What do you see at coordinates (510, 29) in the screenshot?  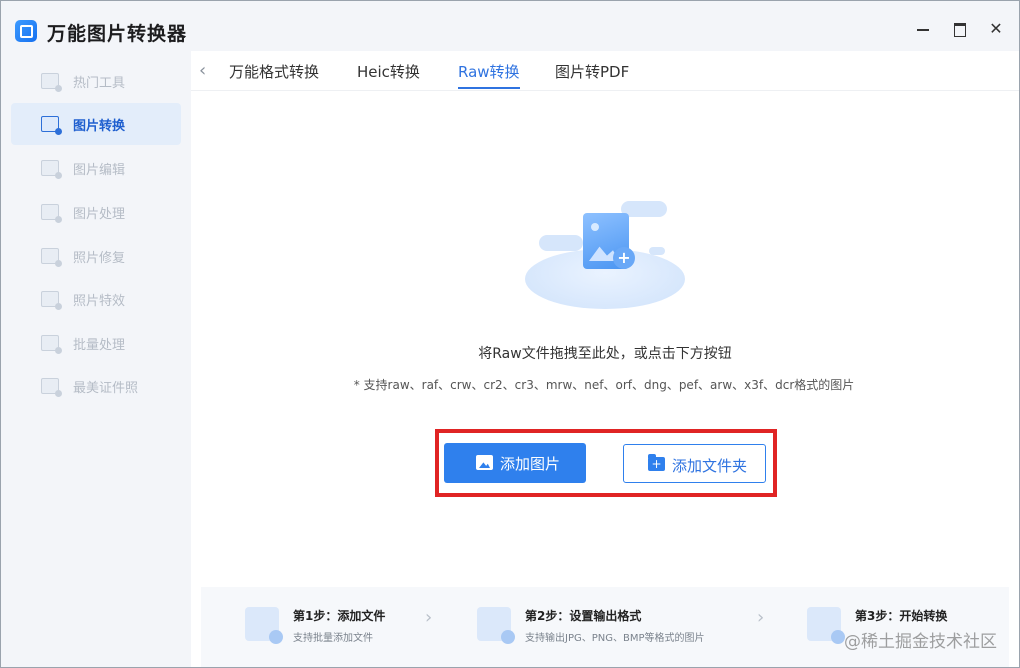 I see `title-bar: 万能图片转换器 ✕` at bounding box center [510, 29].